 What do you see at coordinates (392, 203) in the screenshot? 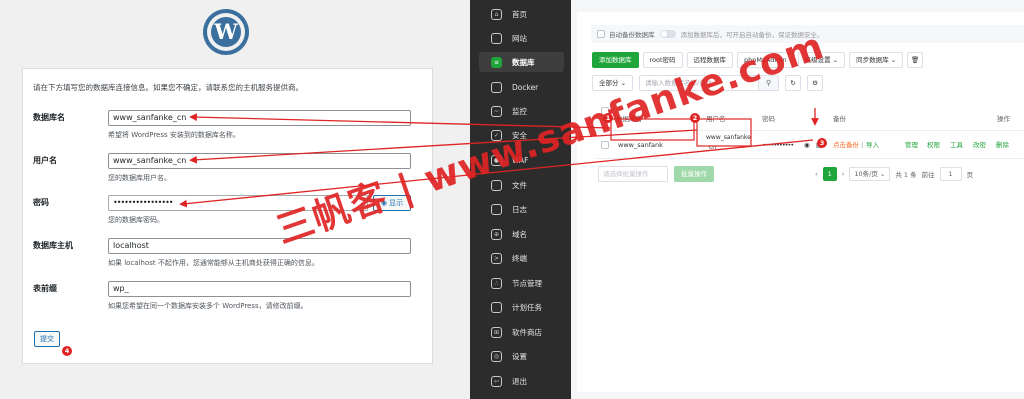
I see `show-password-button: ◉ 显示` at bounding box center [392, 203].